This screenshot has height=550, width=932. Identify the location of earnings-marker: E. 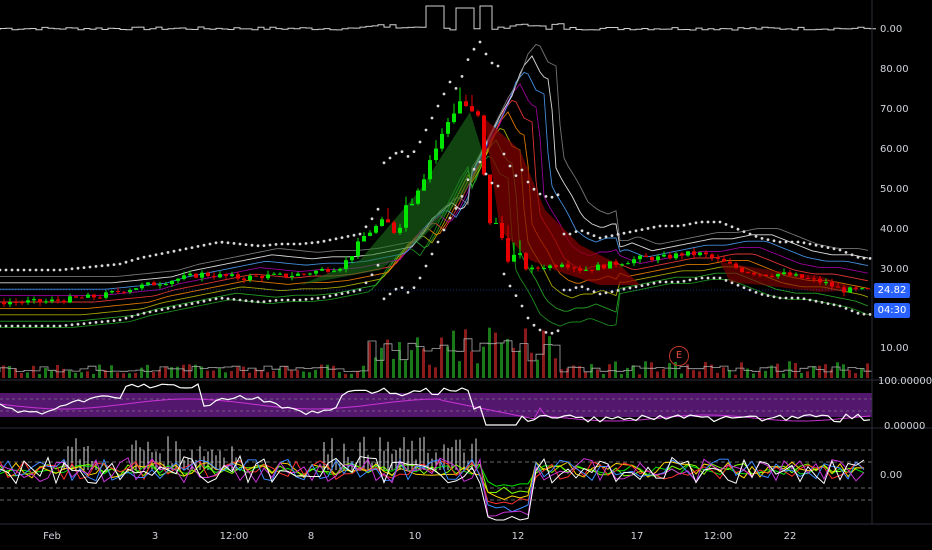
(679, 356).